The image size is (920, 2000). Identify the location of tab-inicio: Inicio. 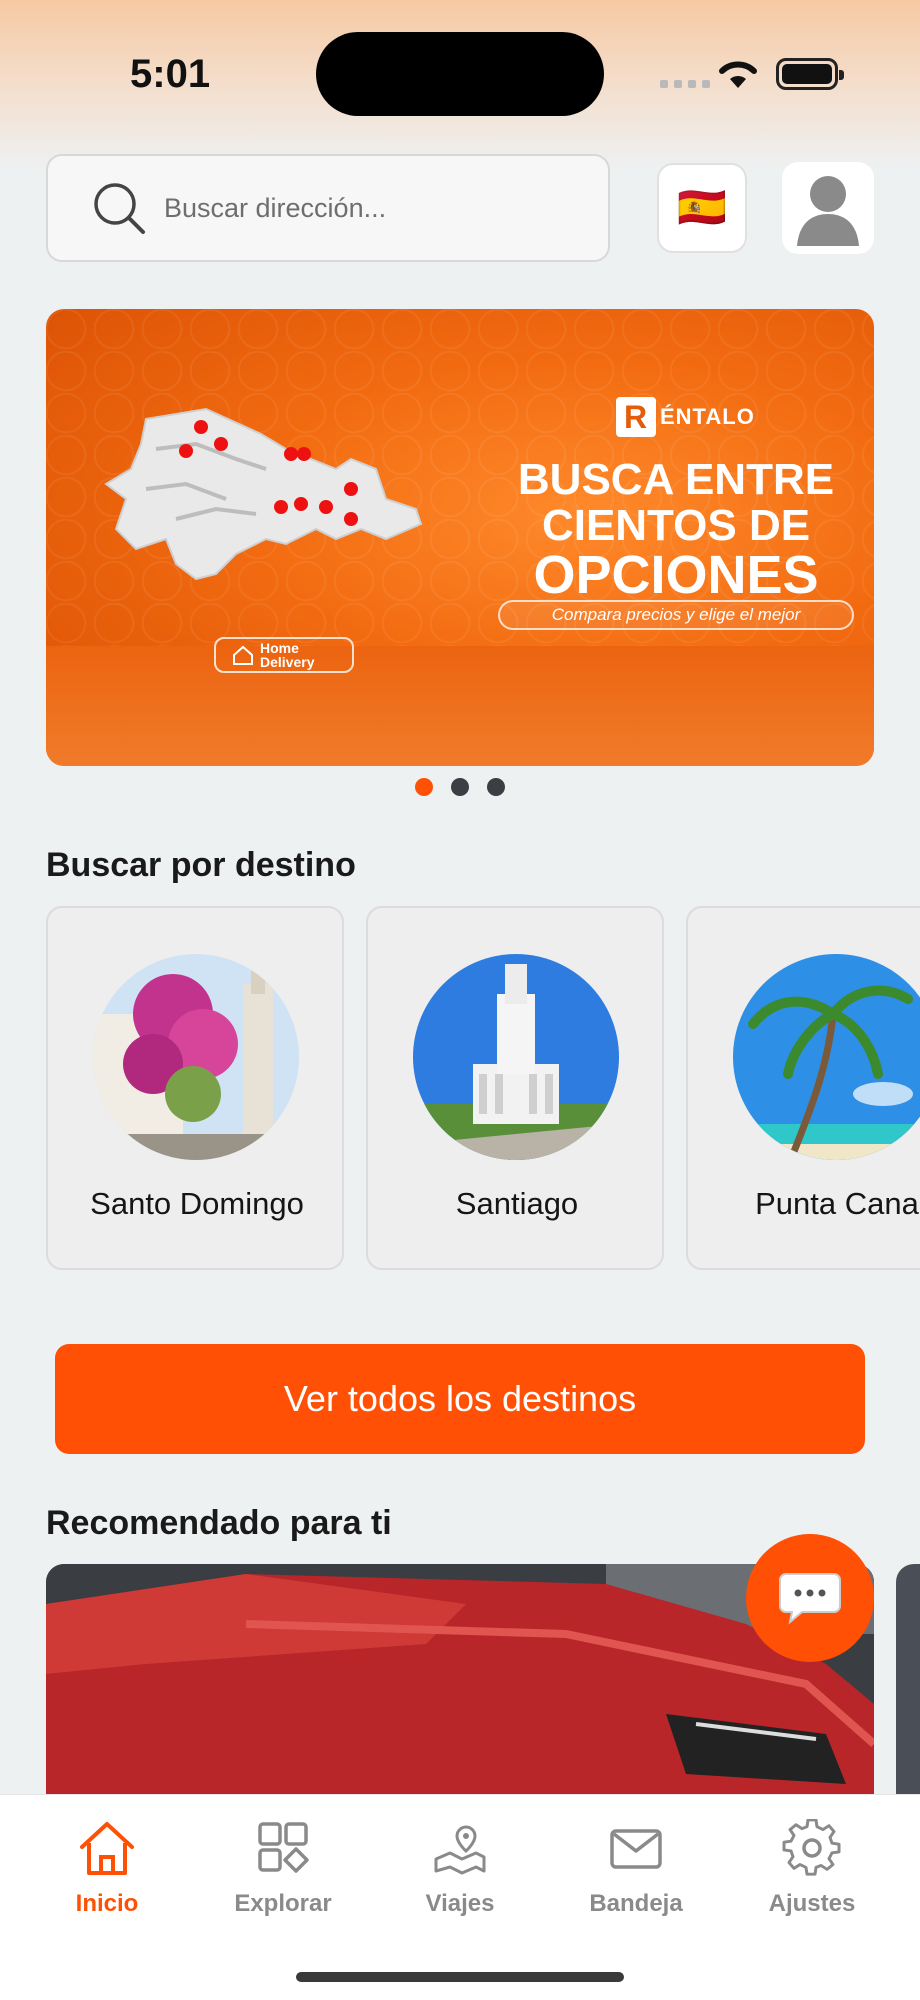
(107, 1868).